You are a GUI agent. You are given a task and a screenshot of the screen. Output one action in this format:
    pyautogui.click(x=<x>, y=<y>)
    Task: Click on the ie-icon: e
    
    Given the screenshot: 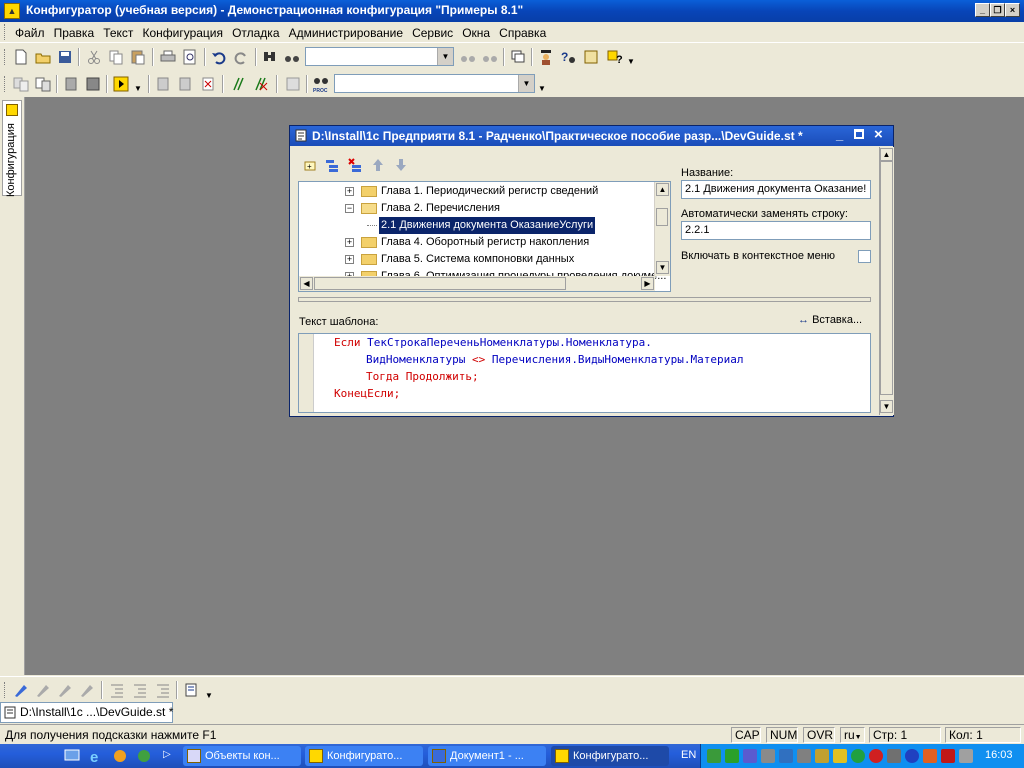 What is the action you would take?
    pyautogui.click(x=96, y=756)
    